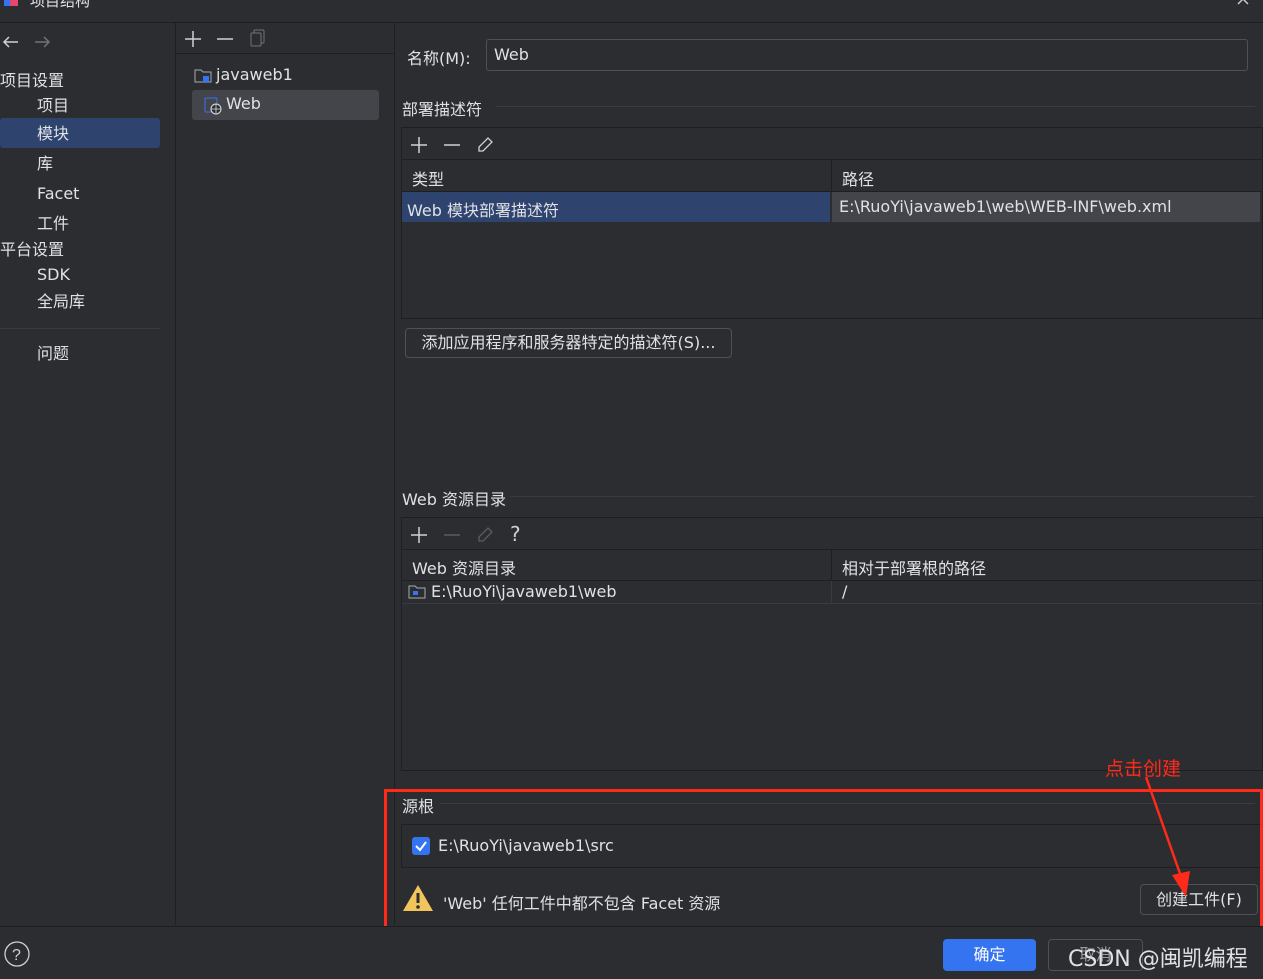  I want to click on tree-node-label: Web, so click(243, 103).